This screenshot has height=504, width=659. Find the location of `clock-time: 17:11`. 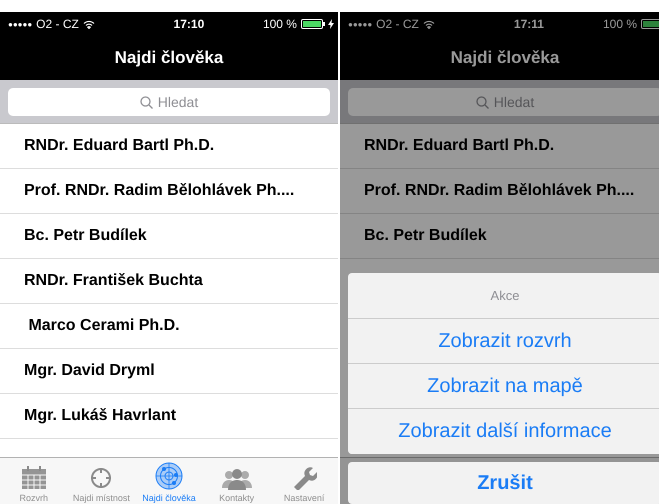

clock-time: 17:11 is located at coordinates (529, 24).